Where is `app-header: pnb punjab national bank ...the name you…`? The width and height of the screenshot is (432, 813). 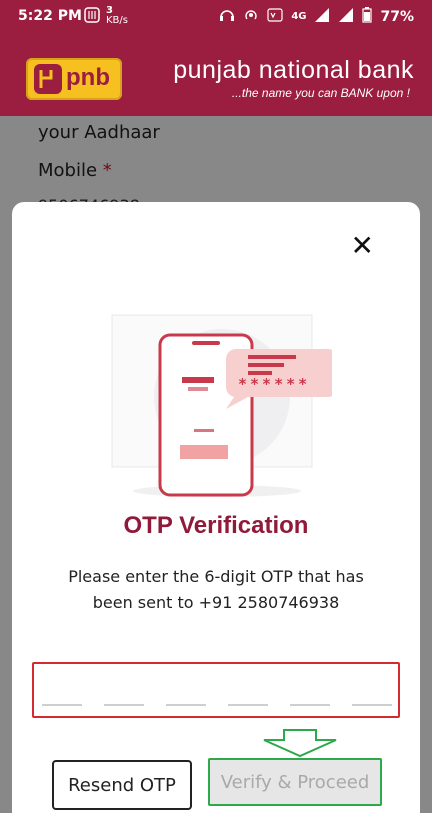
app-header: pnb punjab national bank ...the name you… is located at coordinates (216, 74).